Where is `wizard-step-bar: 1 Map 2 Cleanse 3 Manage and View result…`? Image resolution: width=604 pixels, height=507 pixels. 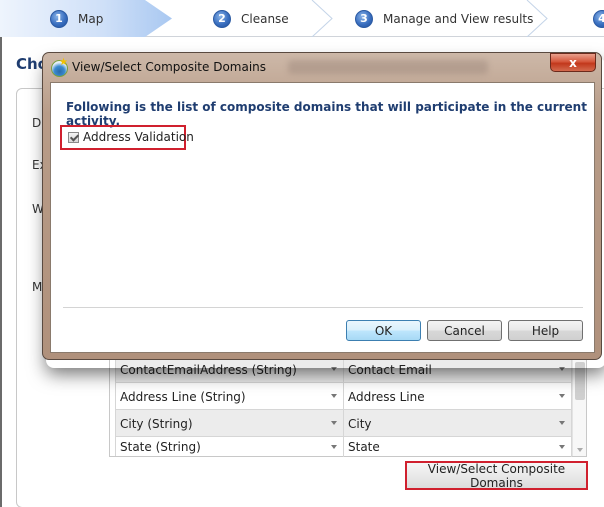 wizard-step-bar: 1 Map 2 Cleanse 3 Manage and View result… is located at coordinates (302, 18).